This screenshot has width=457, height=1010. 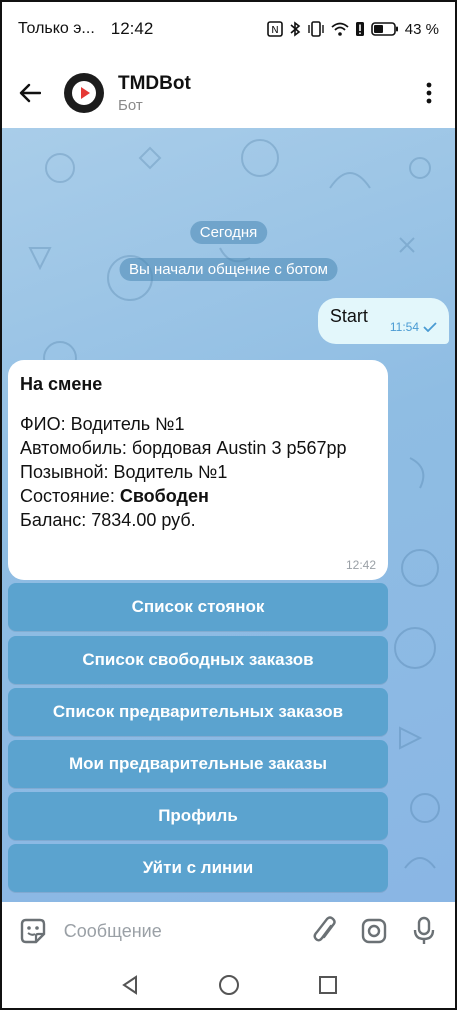 I want to click on nav-recents-button, so click(x=328, y=985).